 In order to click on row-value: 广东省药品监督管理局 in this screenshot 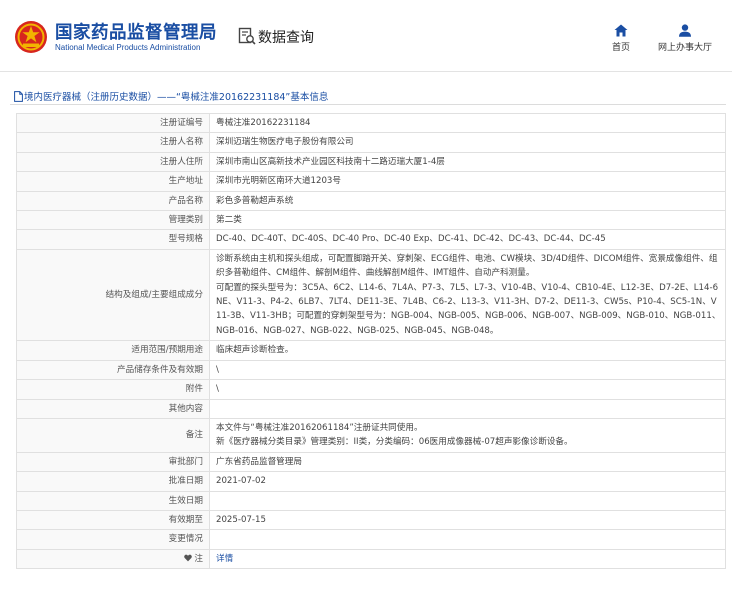, I will do `click(467, 462)`.